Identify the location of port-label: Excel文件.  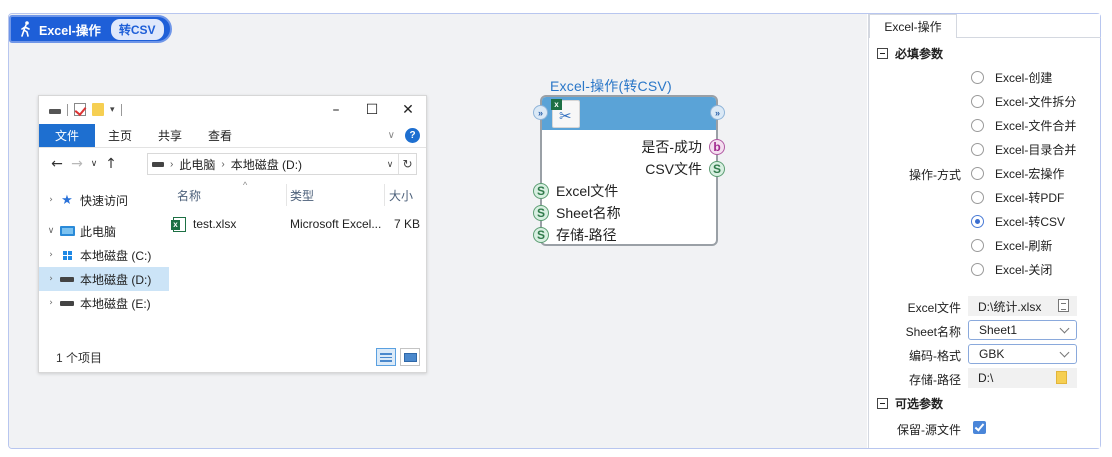
(587, 191).